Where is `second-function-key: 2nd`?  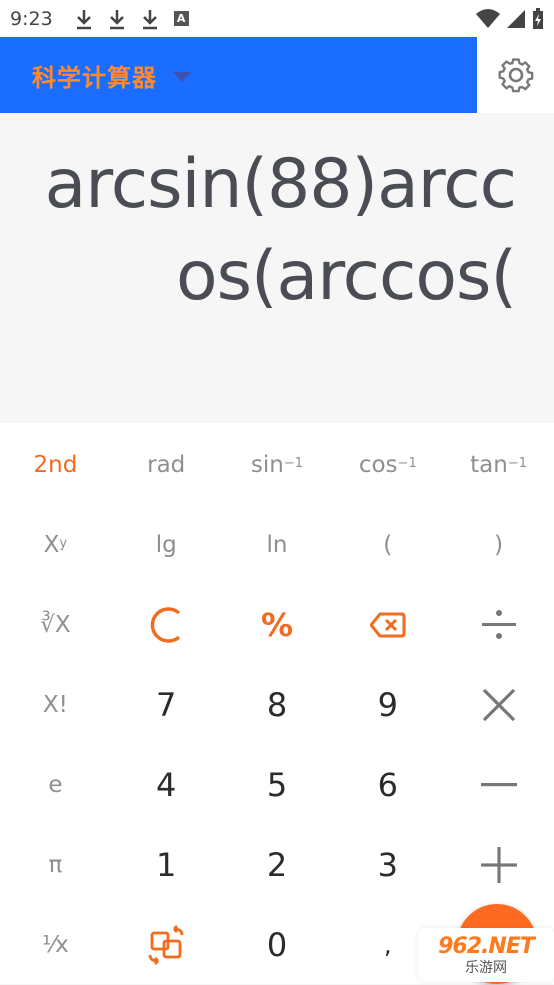 second-function-key: 2nd is located at coordinates (55, 465).